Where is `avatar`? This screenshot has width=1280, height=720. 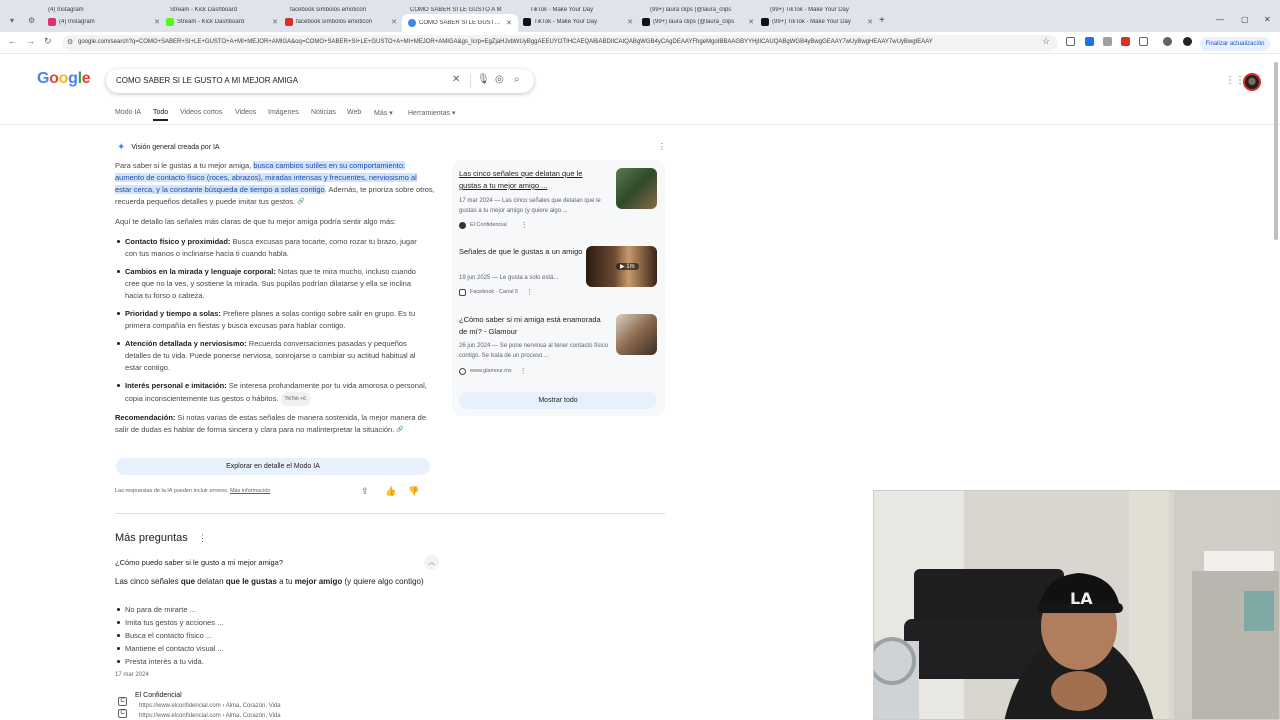 avatar is located at coordinates (1252, 82).